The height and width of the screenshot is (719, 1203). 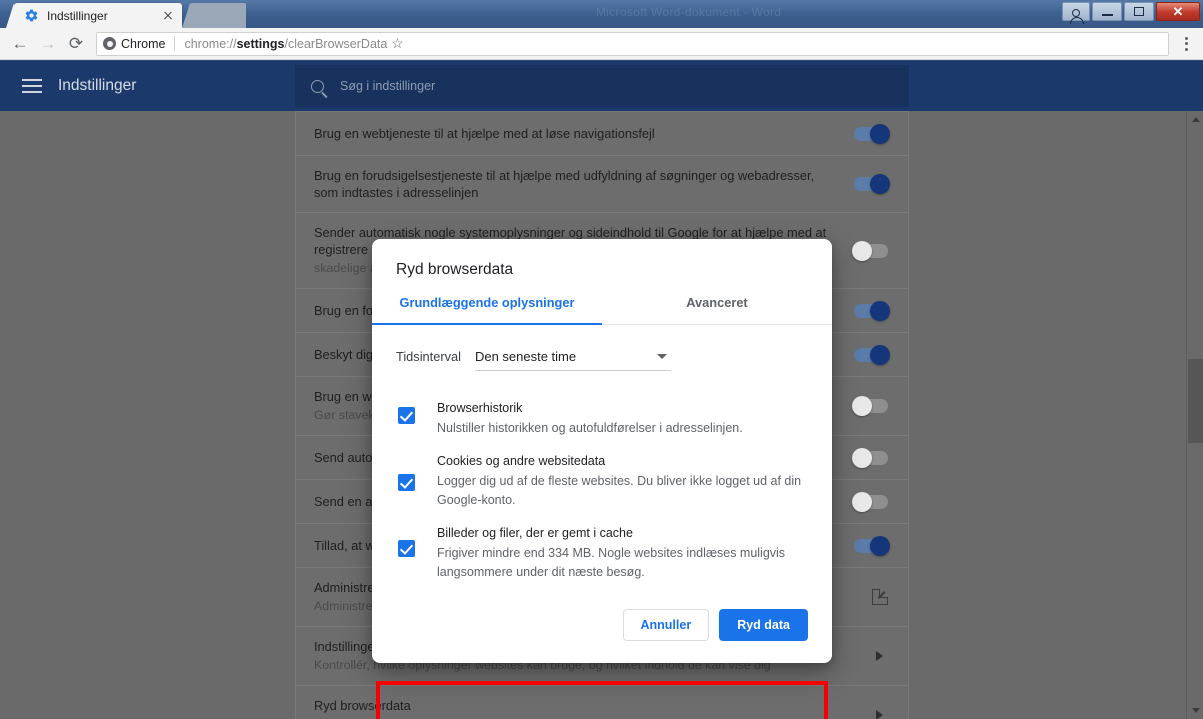 What do you see at coordinates (1107, 11) in the screenshot?
I see `minimize-button` at bounding box center [1107, 11].